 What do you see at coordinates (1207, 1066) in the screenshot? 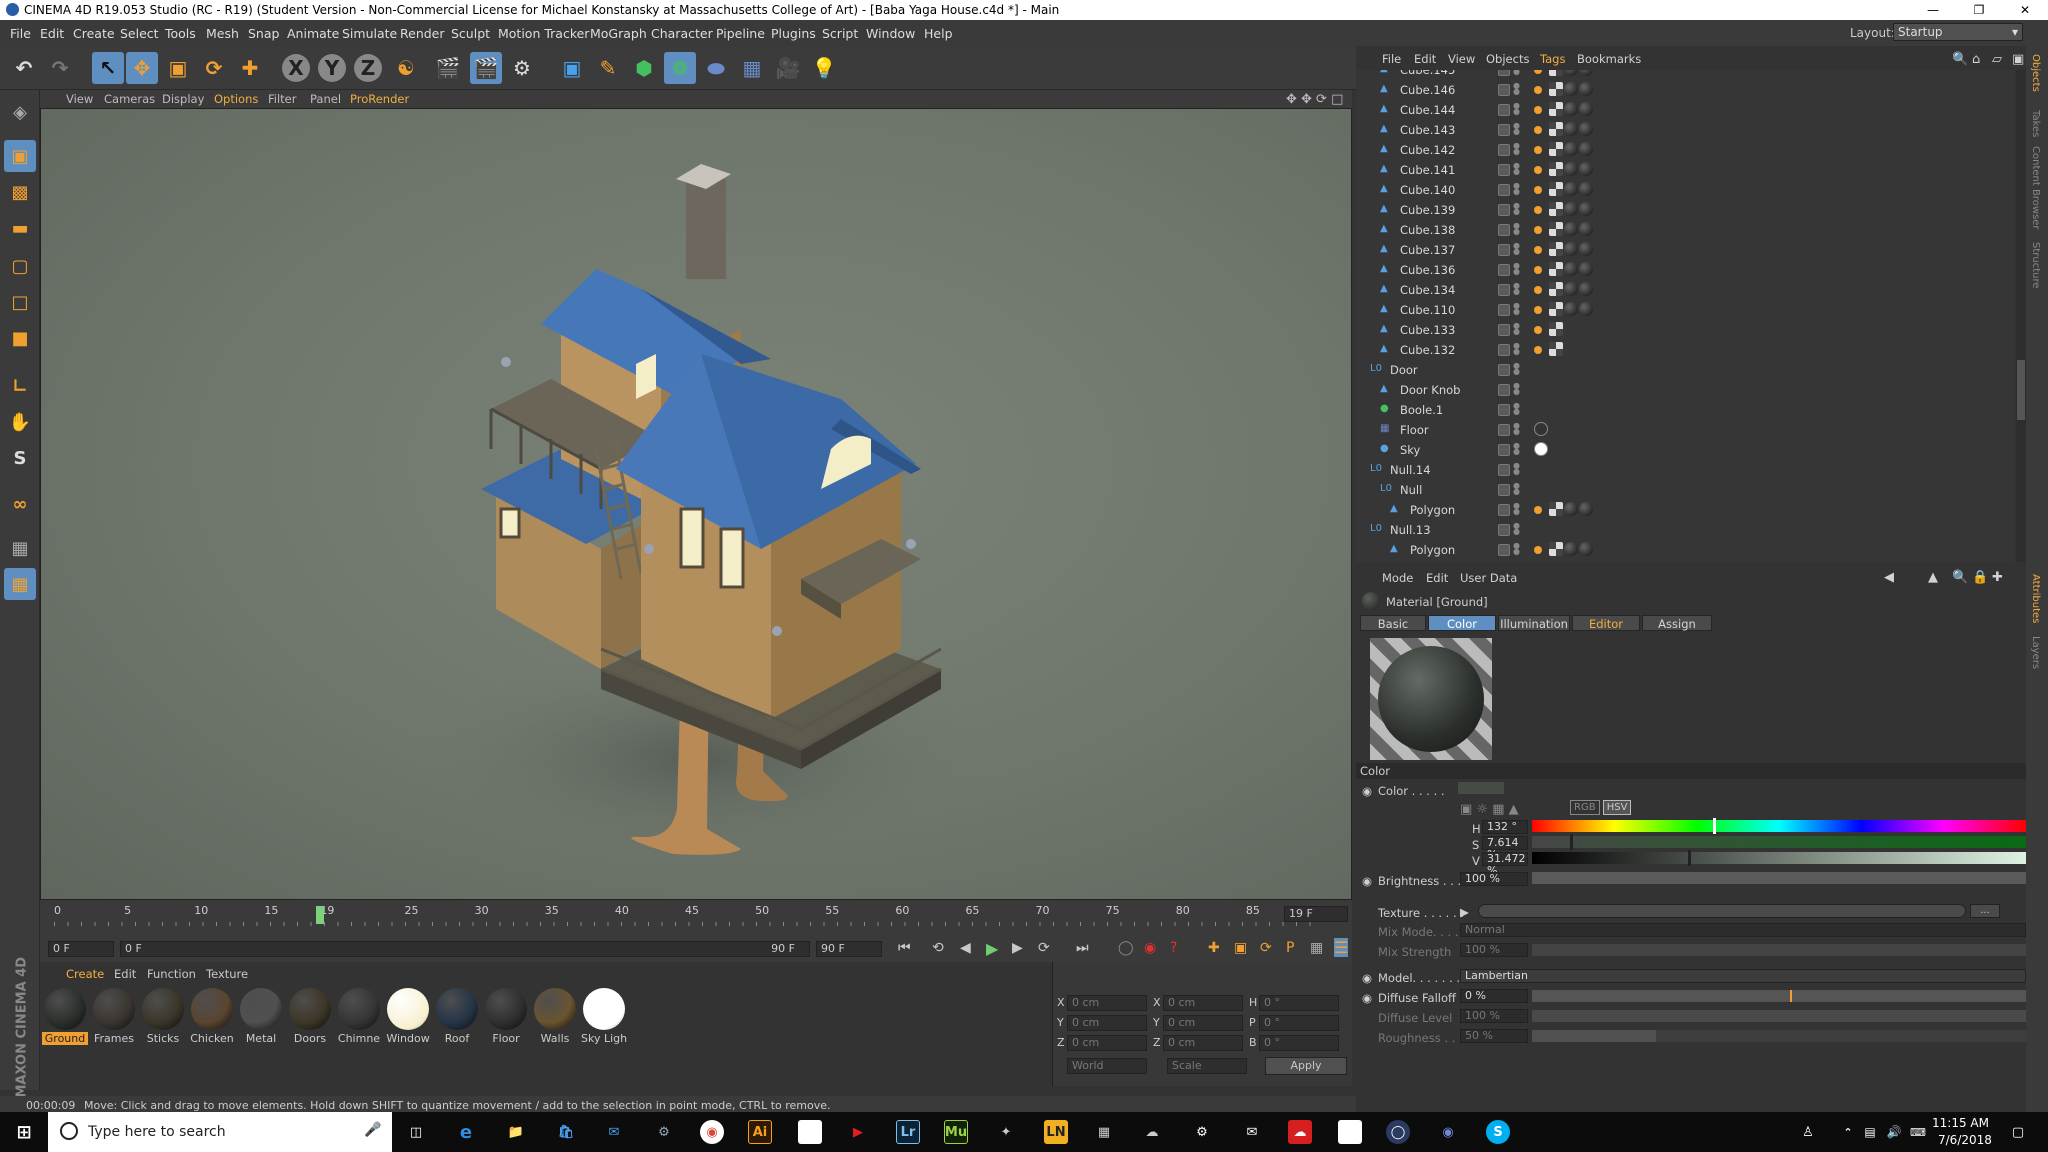
I see `scale-dropdown: Scale` at bounding box center [1207, 1066].